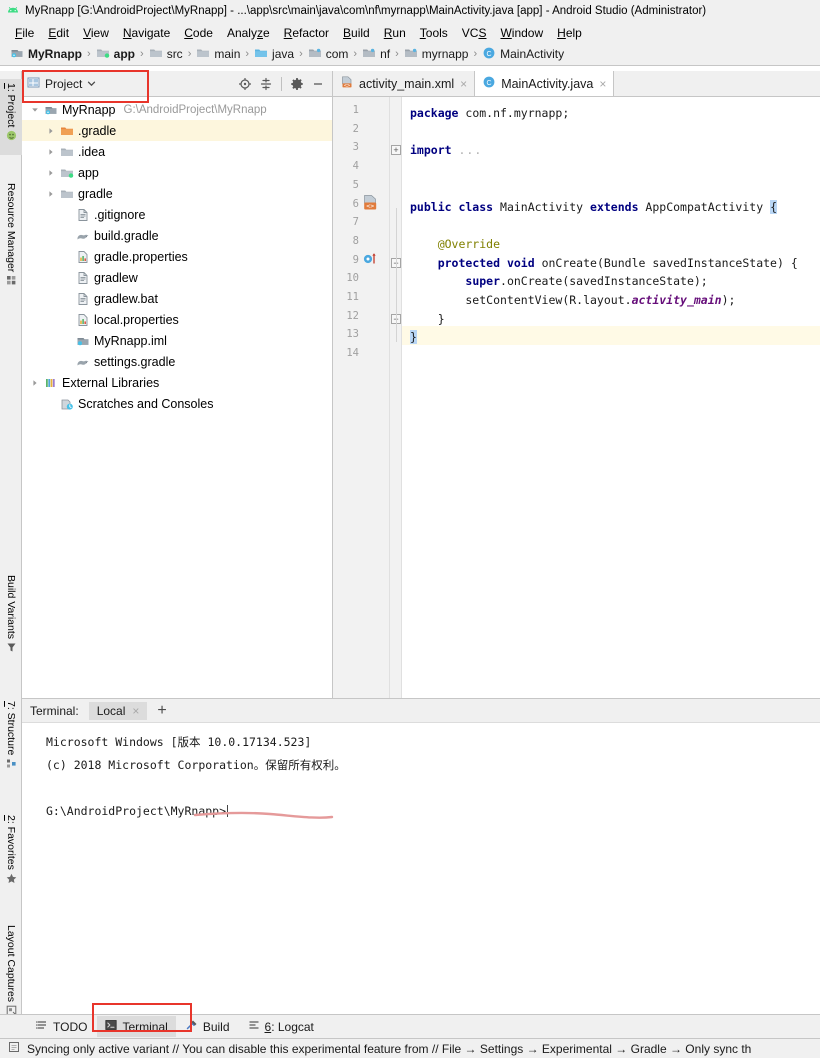 The image size is (820, 1058). I want to click on menu-item-window: Window, so click(521, 33).